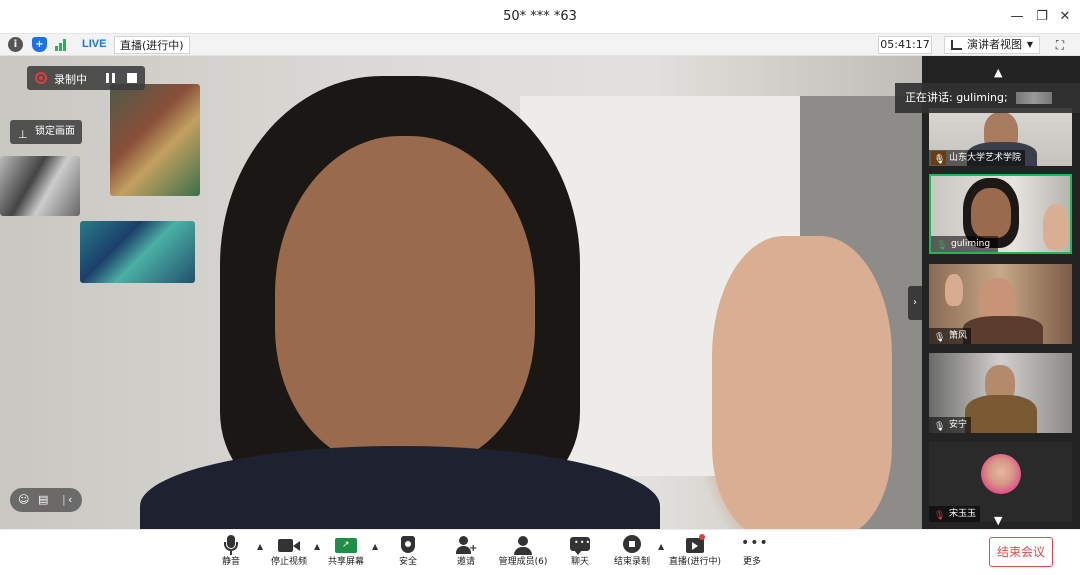  What do you see at coordinates (958, 336) in the screenshot?
I see `participant-name: 箫风` at bounding box center [958, 336].